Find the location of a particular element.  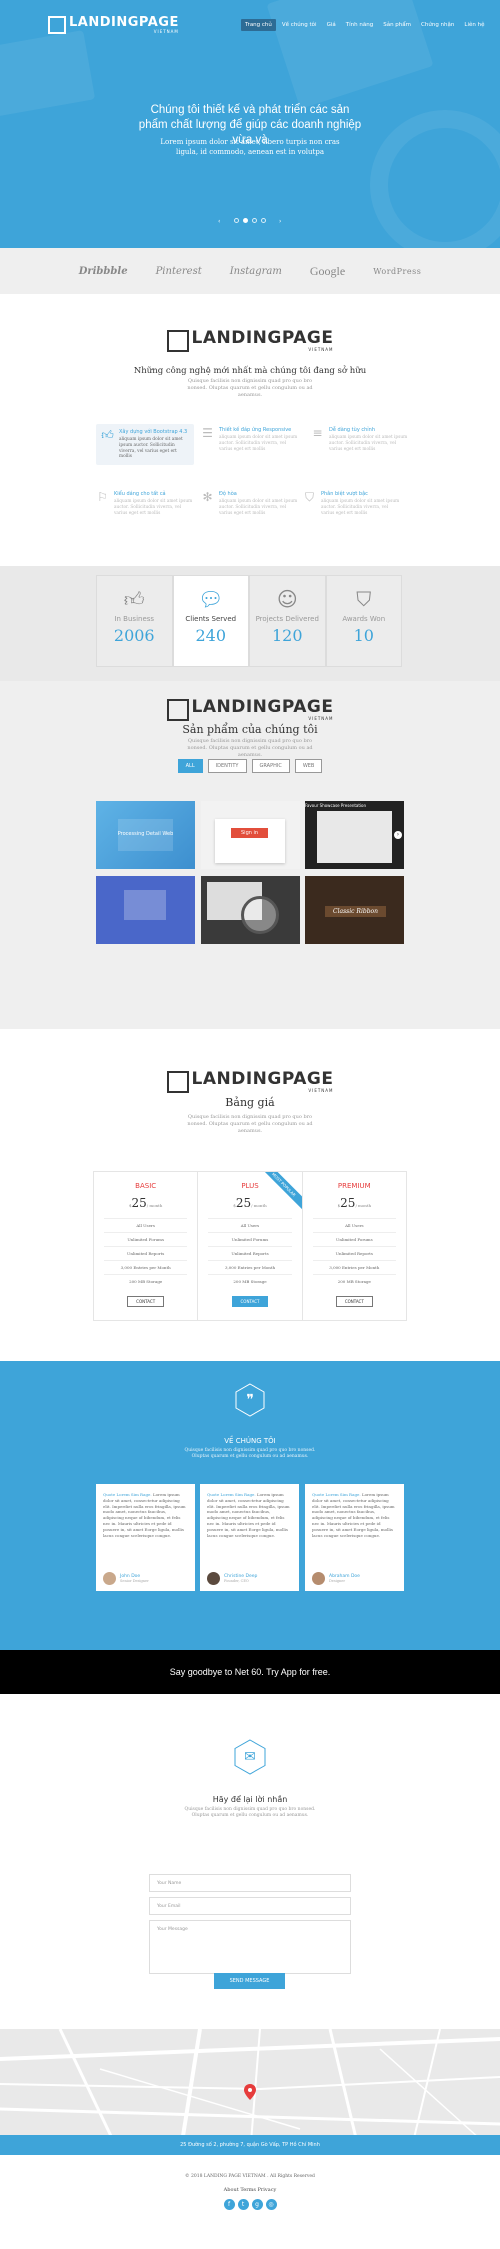

filter-graphic: GRAPHIC is located at coordinates (270, 766).